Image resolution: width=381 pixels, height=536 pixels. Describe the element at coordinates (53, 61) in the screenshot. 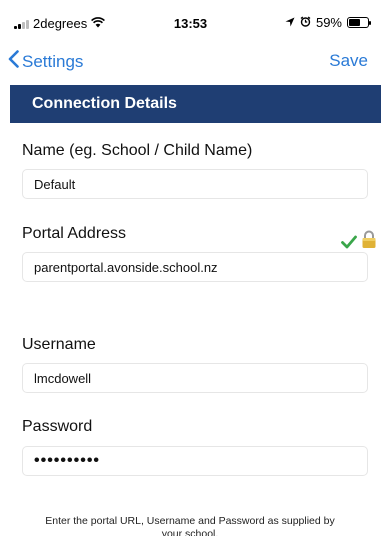

I see `back-button-label: Settings` at that location.